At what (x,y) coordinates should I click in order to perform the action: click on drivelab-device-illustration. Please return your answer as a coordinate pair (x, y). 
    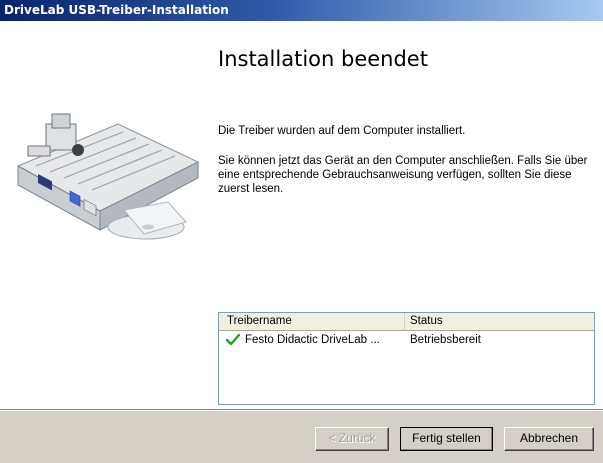
    Looking at the image, I should click on (108, 176).